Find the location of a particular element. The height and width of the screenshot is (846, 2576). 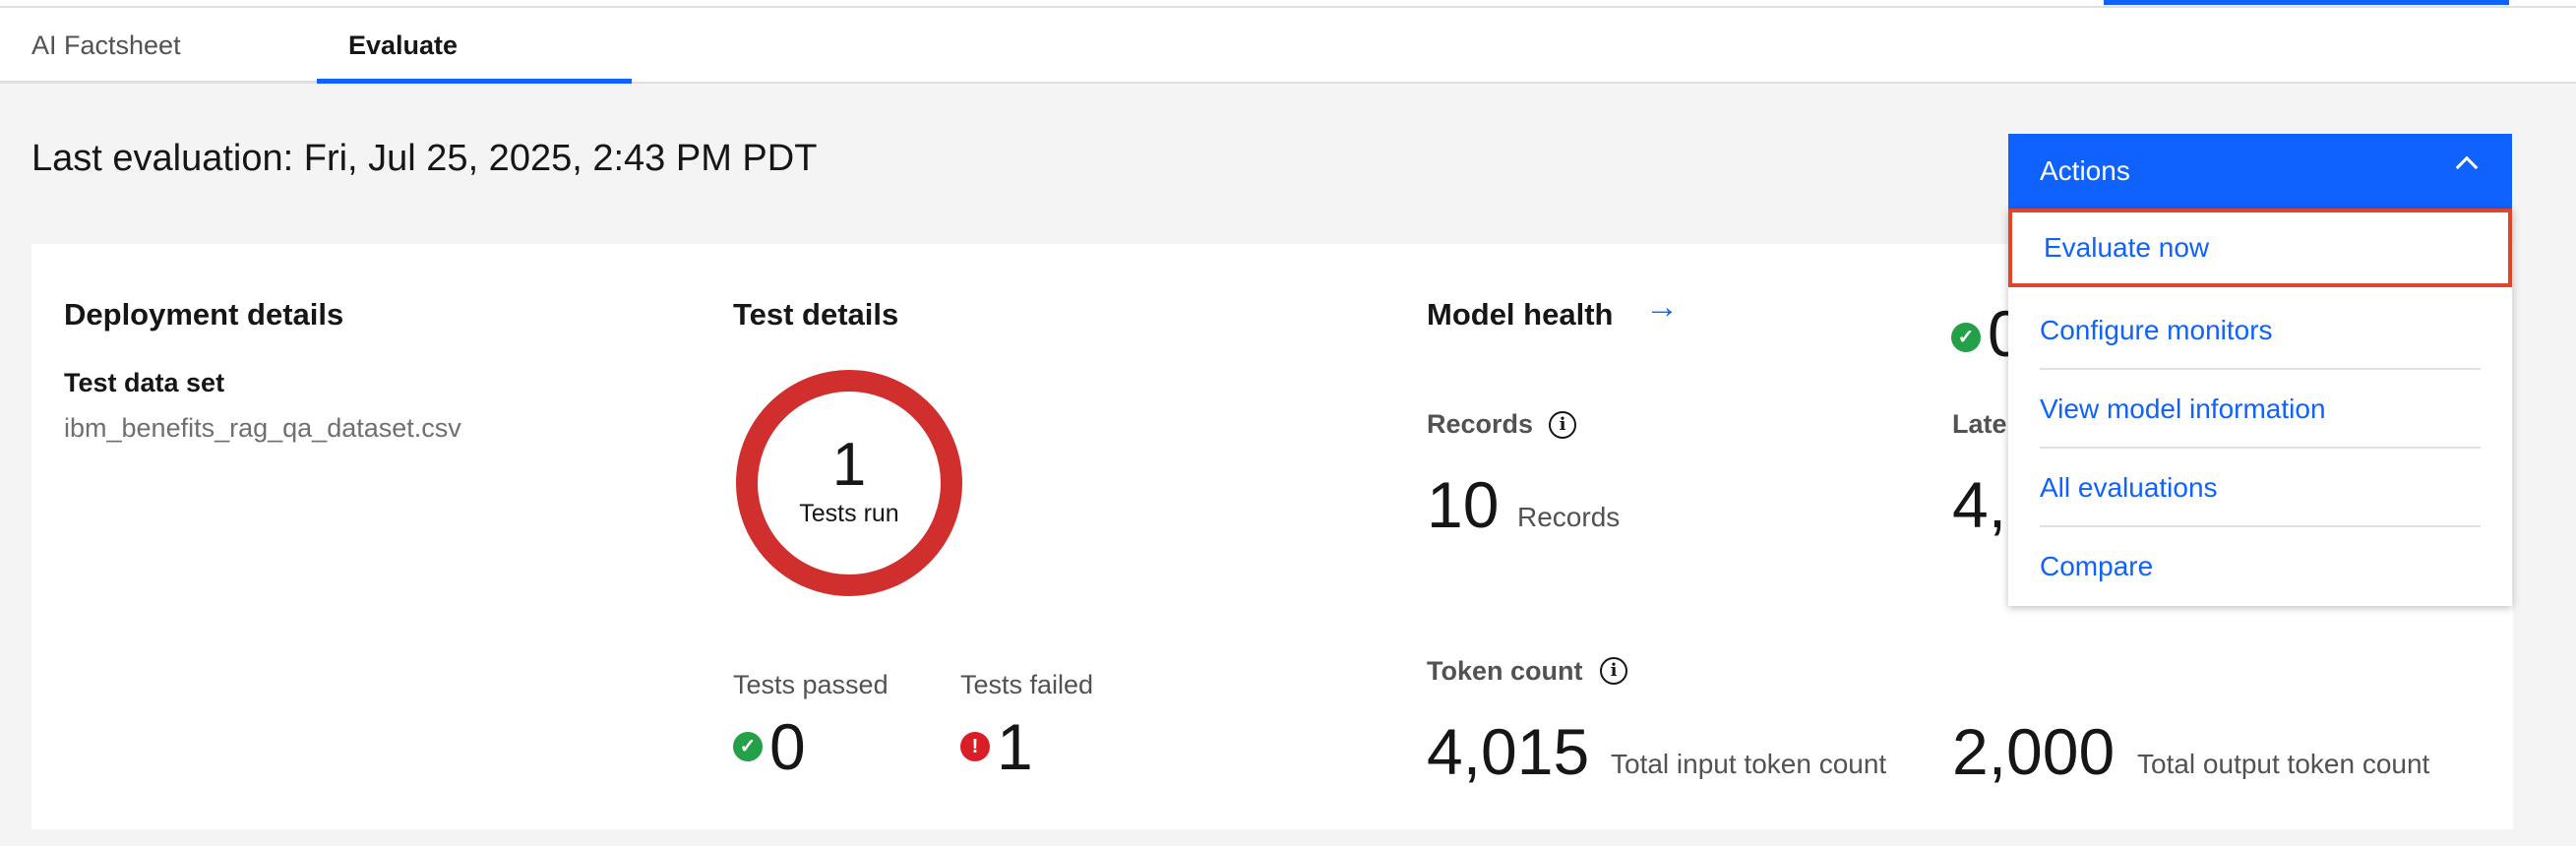

arrow-right-icon: → is located at coordinates (1662, 307).